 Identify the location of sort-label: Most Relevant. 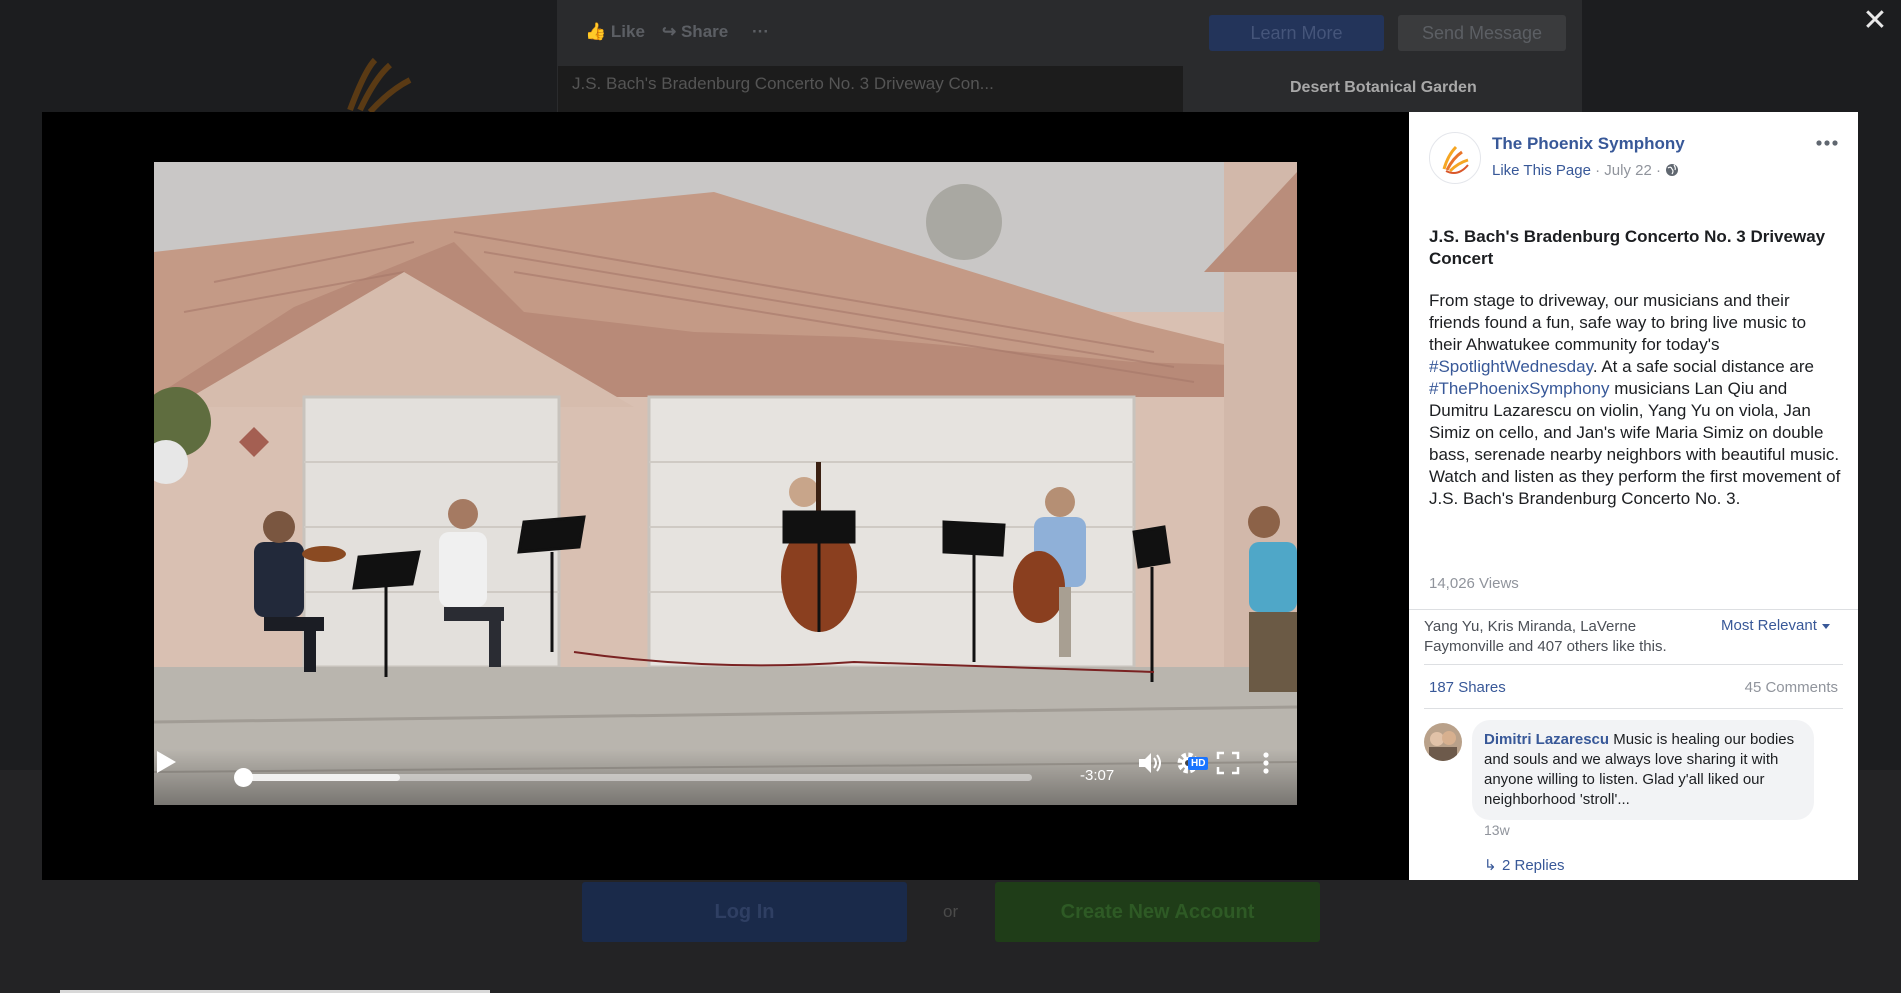
(1769, 625).